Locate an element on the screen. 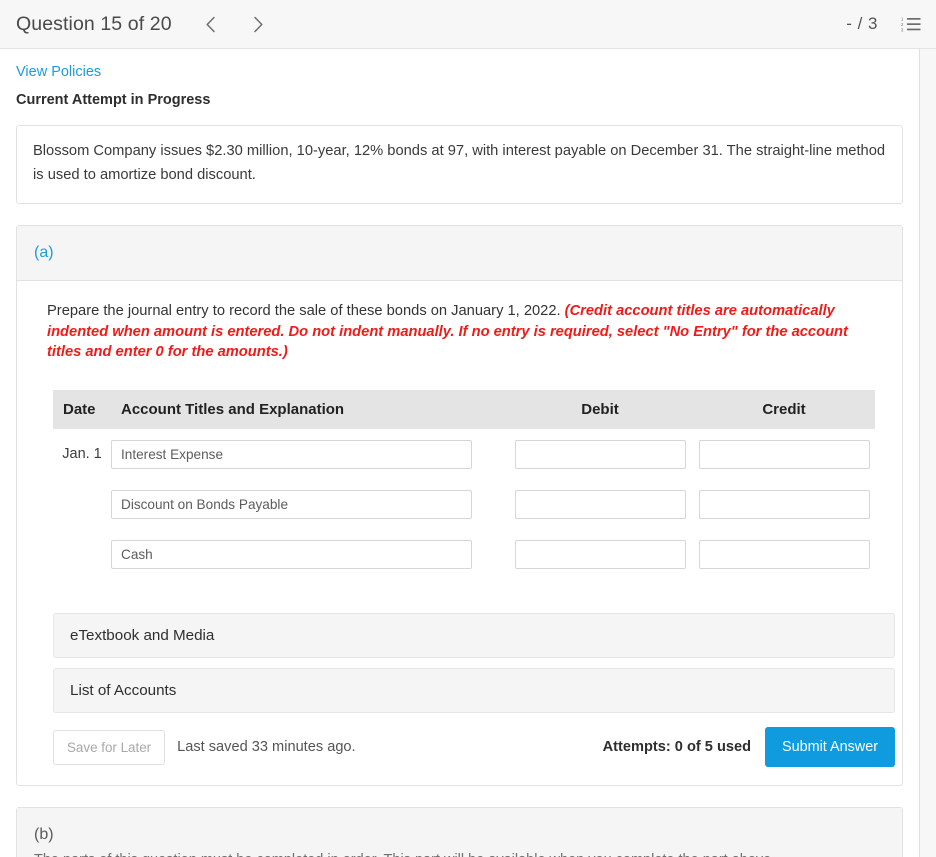 The image size is (936, 857). submit-answer-button: Submit Answer is located at coordinates (830, 747).